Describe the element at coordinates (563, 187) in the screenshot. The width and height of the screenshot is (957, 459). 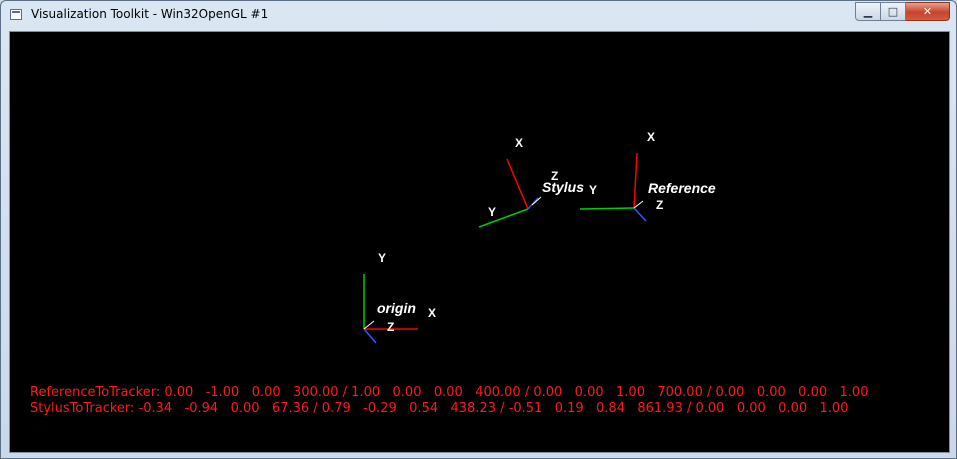
I see `stylus-name-label: Stylus` at that location.